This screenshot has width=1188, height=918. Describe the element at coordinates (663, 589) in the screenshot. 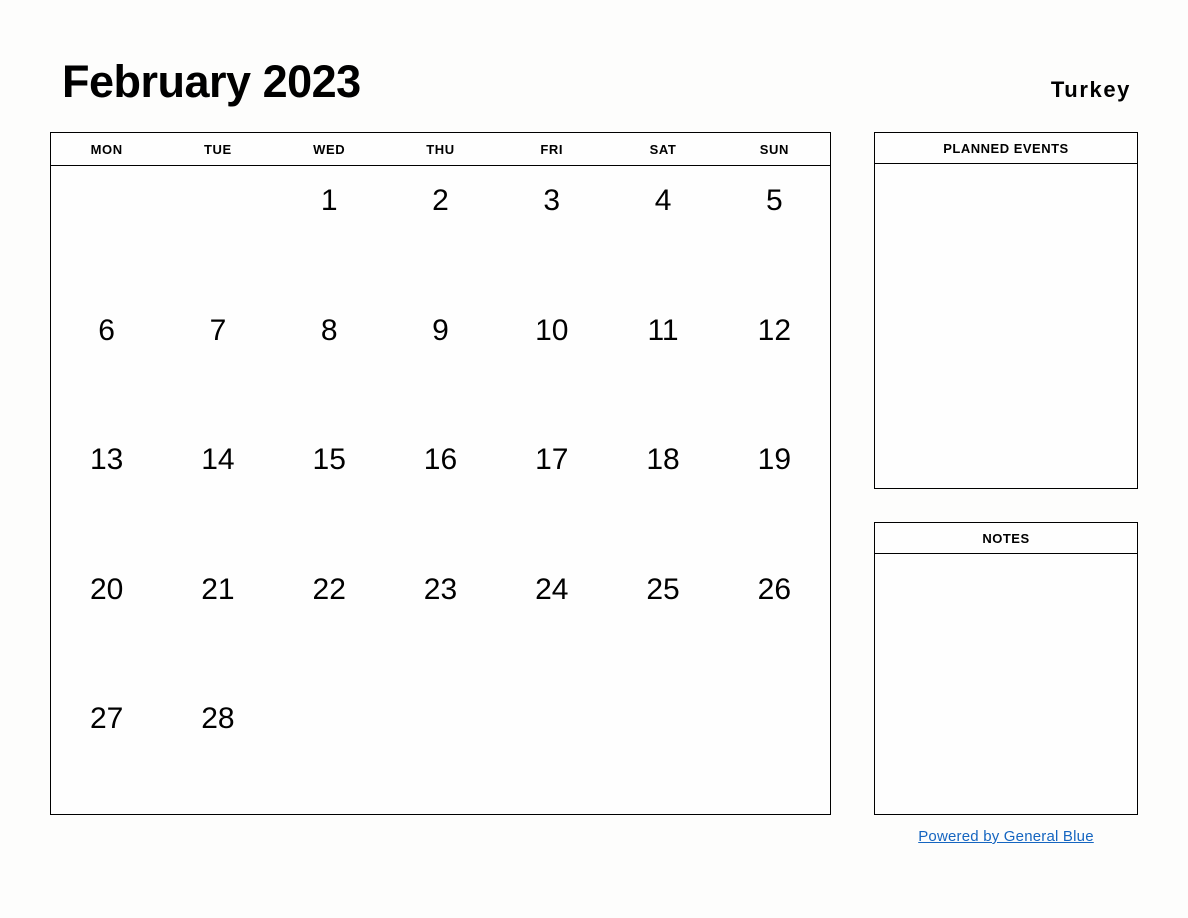

I see `day-number: 25` at that location.